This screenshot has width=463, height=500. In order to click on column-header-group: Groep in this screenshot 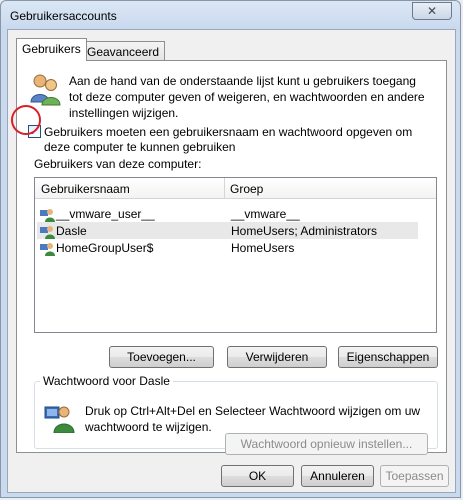, I will do `click(246, 189)`.